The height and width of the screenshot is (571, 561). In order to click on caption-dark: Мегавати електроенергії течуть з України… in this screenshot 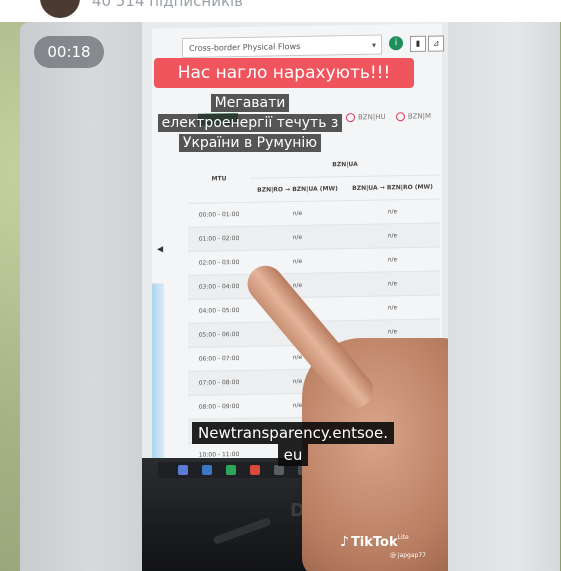, I will do `click(250, 122)`.